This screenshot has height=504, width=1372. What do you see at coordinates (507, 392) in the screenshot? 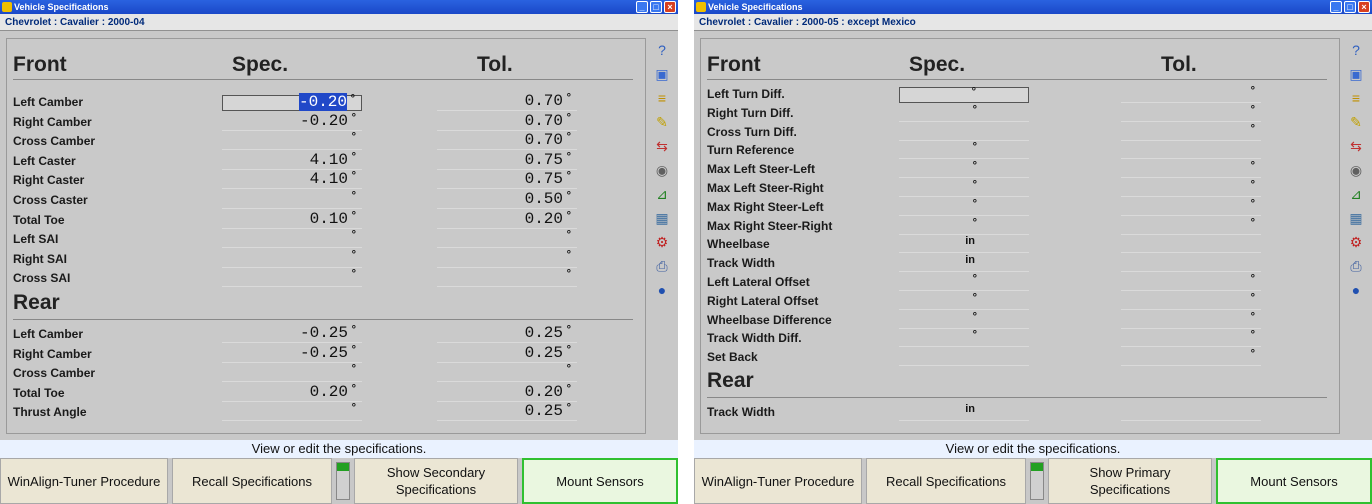
I see `rear-row-tol-field: 0.20 °` at bounding box center [507, 392].